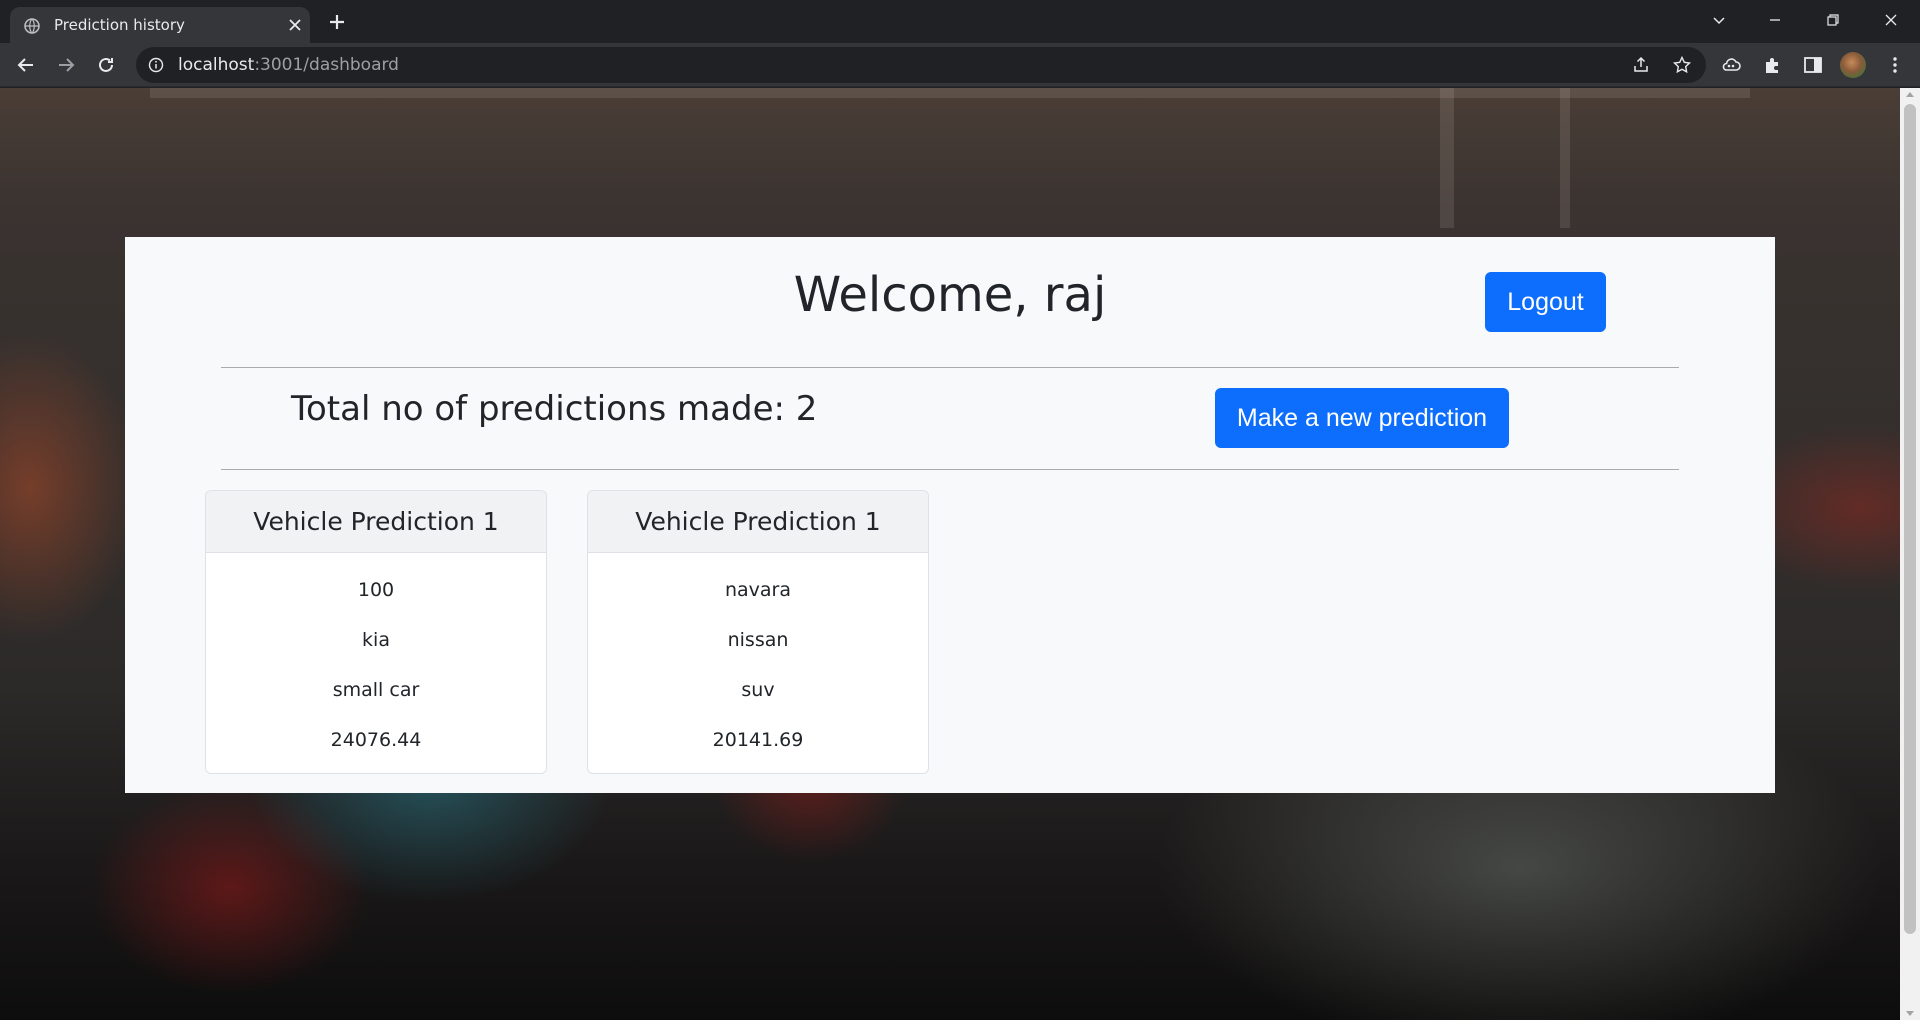 The image size is (1920, 1020). I want to click on close-window-button, so click(1891, 20).